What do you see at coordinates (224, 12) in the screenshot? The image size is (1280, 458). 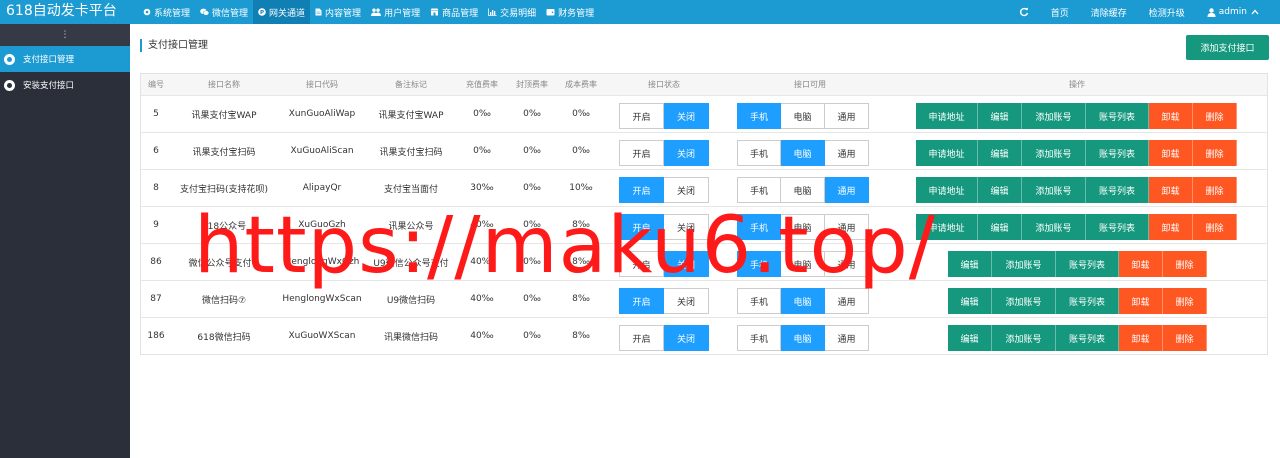 I see `nav-item-1: 微信管理` at bounding box center [224, 12].